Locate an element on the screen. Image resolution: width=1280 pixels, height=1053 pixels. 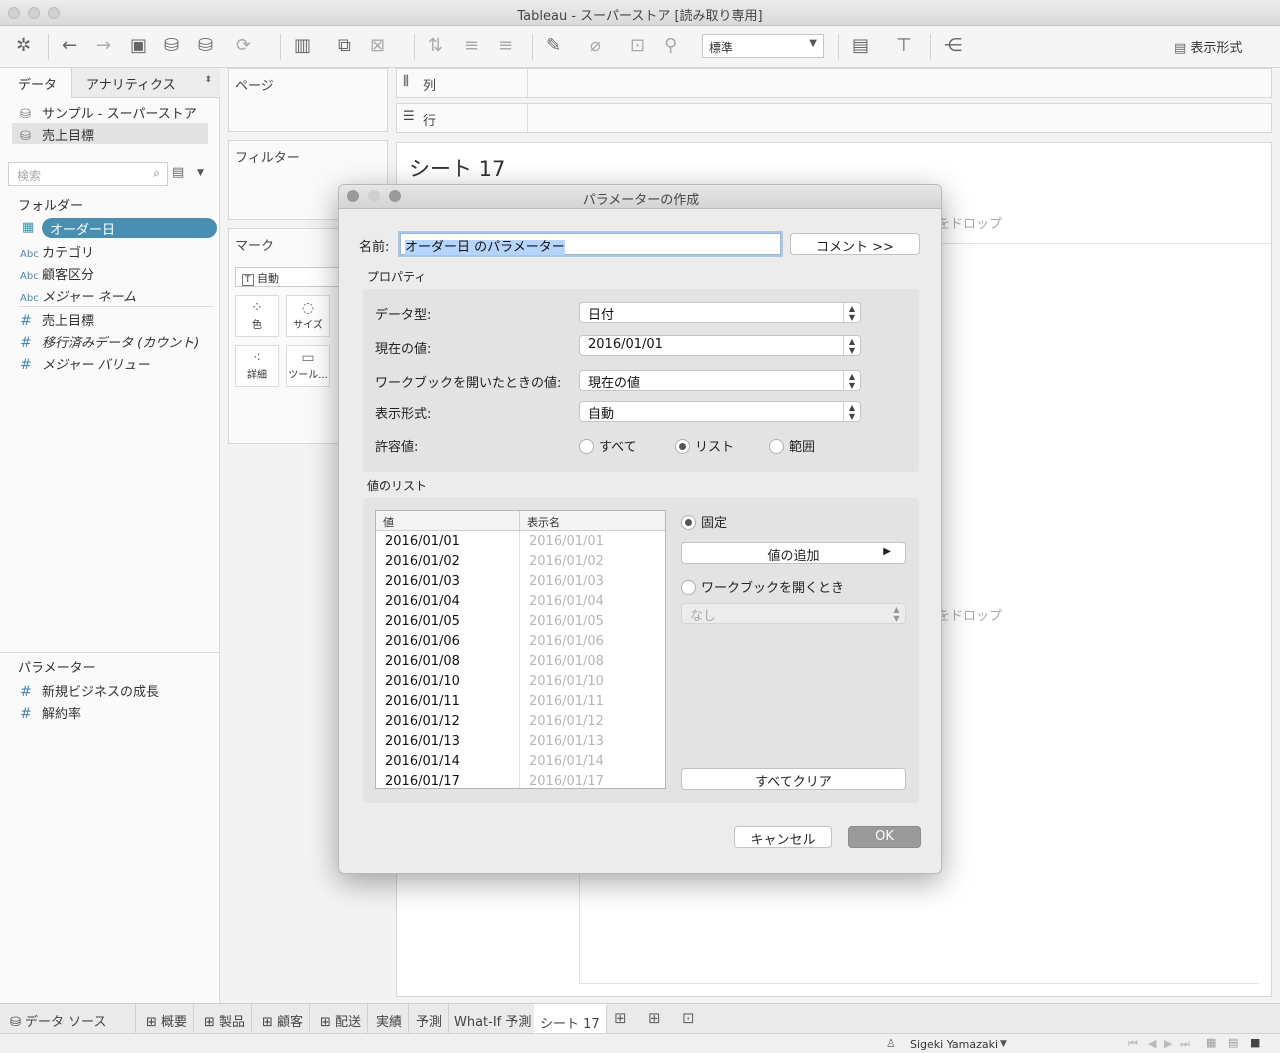
list-item: 2016/01/10 2016/01/10 is located at coordinates (520, 682).